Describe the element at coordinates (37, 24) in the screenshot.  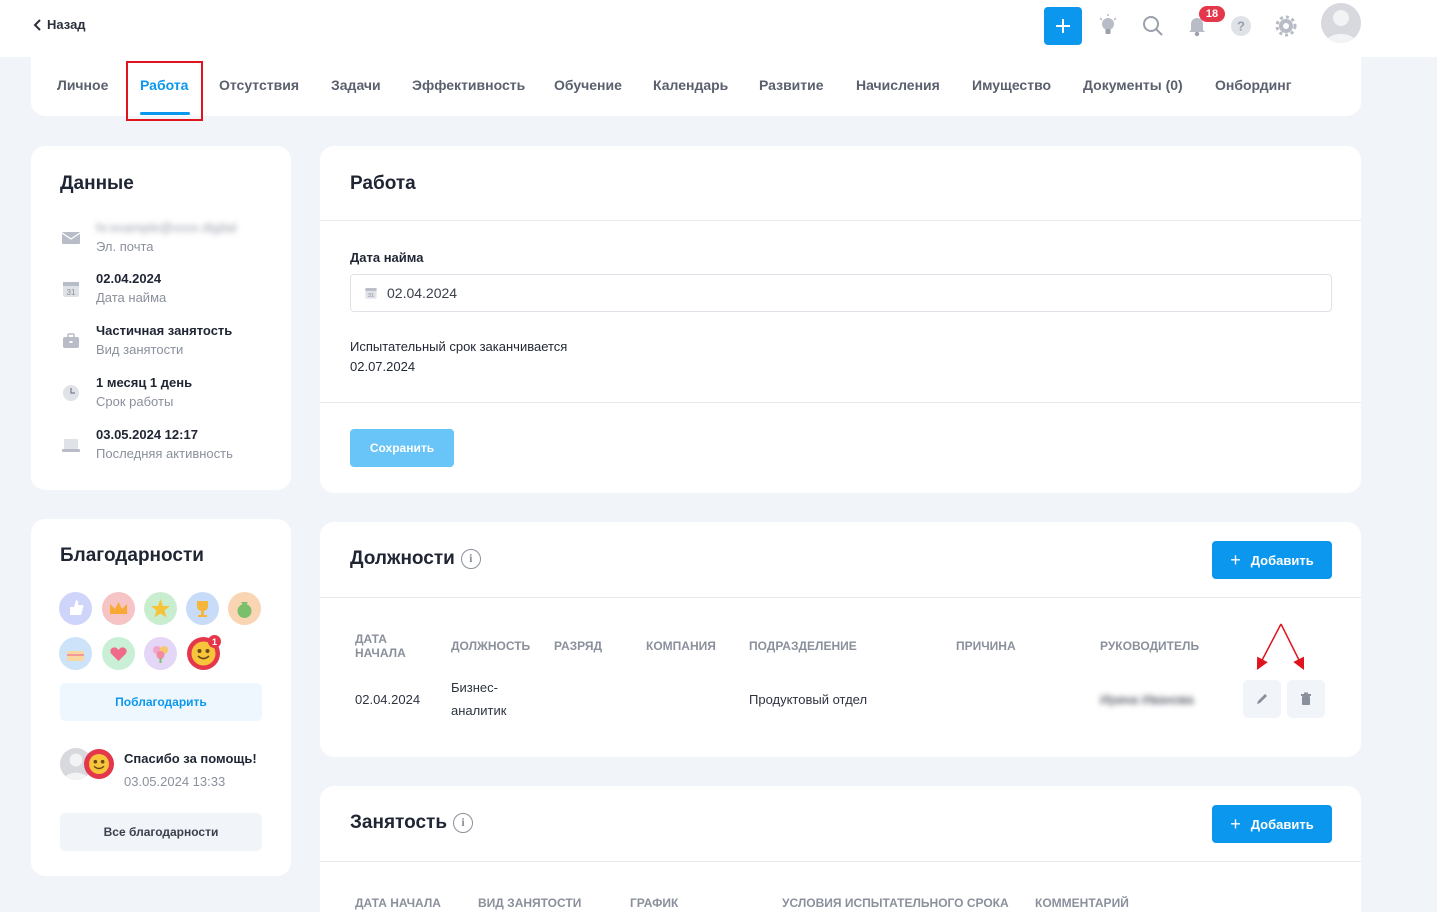
I see `chevron-left-icon` at that location.